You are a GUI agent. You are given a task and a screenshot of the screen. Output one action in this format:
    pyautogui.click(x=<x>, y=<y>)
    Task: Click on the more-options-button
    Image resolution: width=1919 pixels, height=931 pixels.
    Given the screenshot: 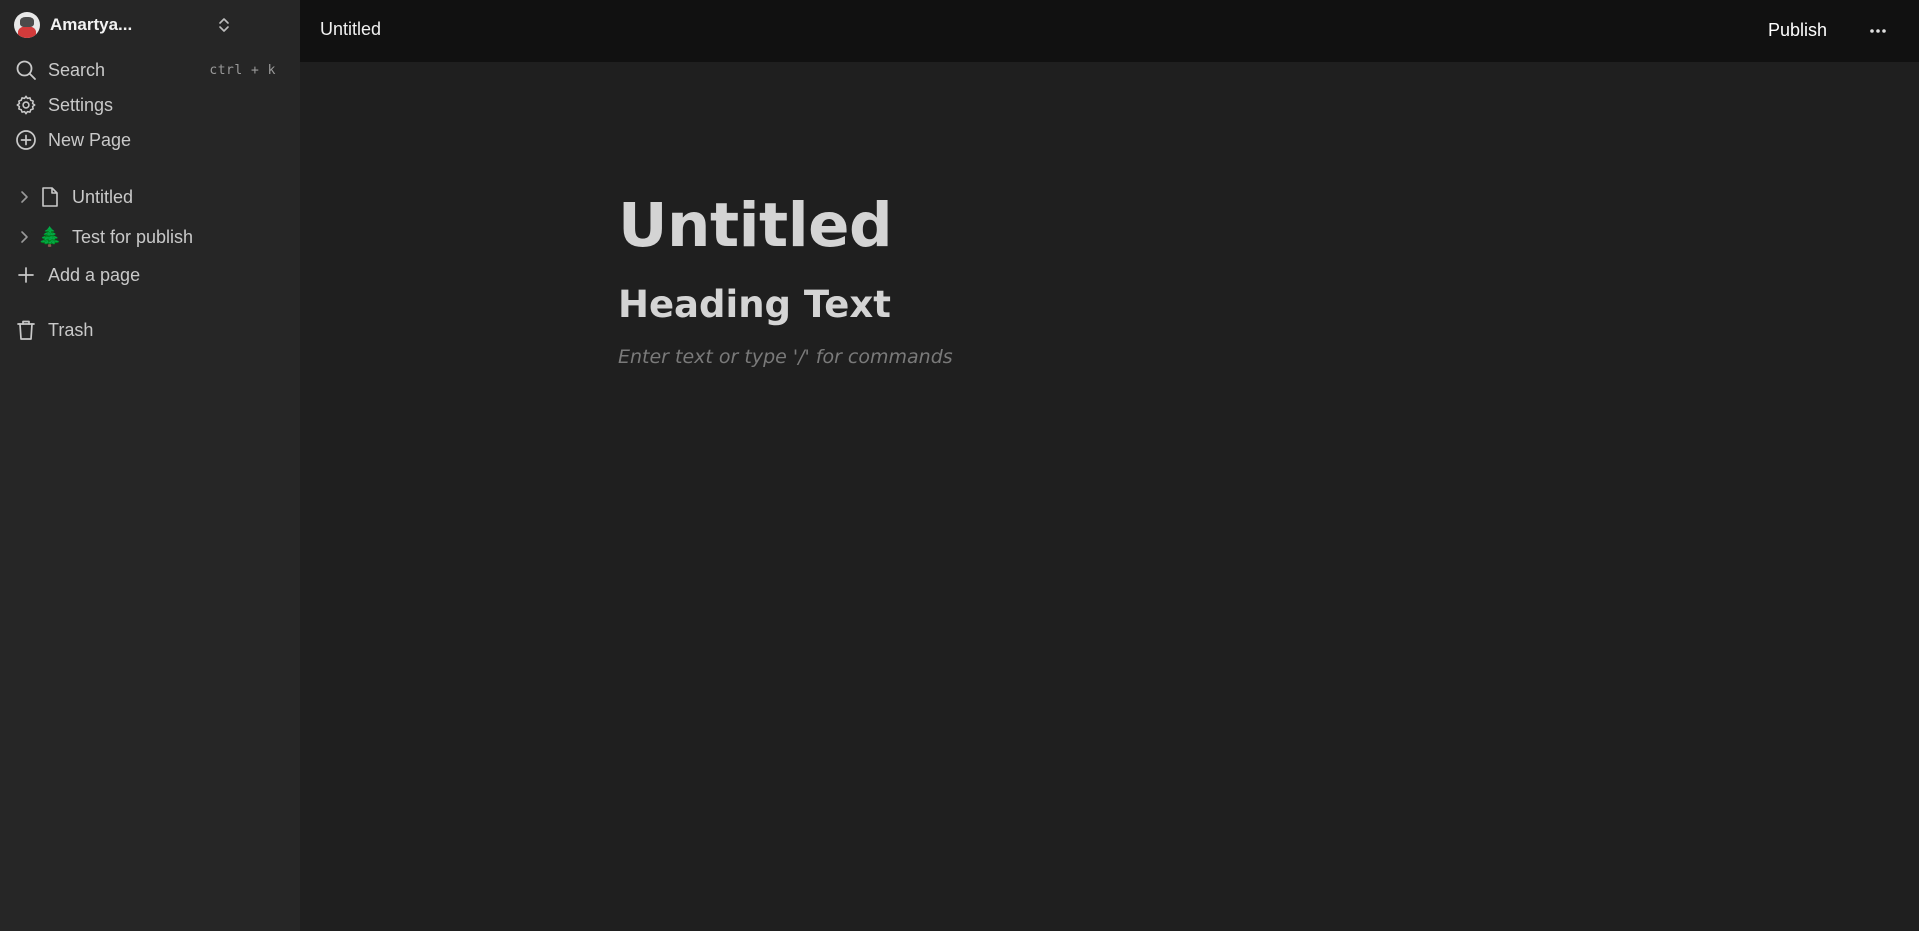 What is the action you would take?
    pyautogui.click(x=1878, y=30)
    